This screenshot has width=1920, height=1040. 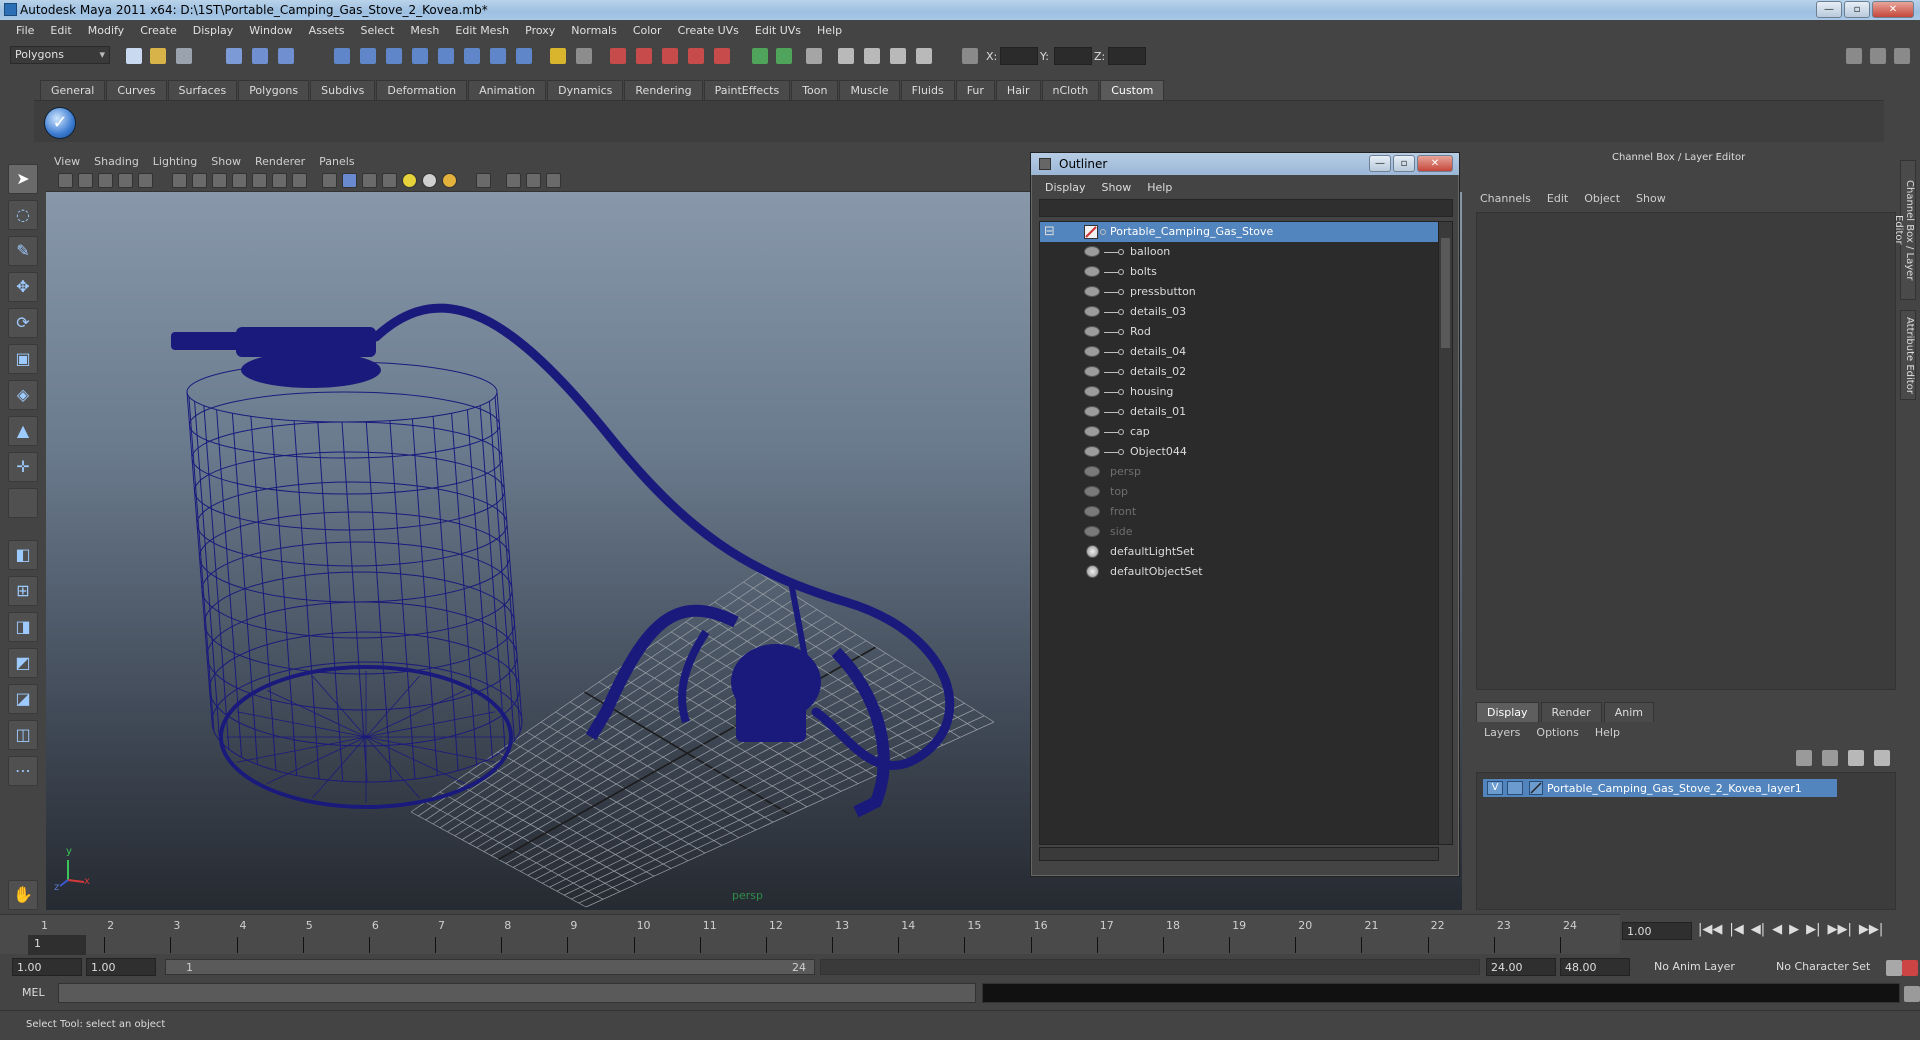 What do you see at coordinates (60, 30) in the screenshot?
I see `menu-edit: Edit` at bounding box center [60, 30].